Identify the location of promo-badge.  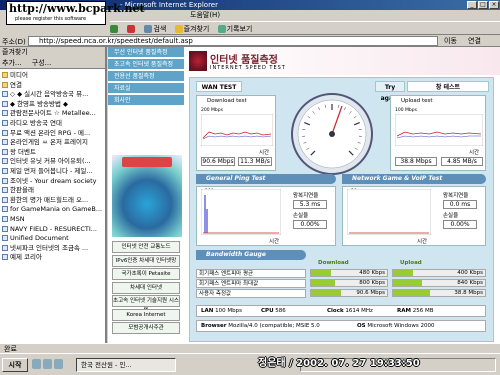
(147, 162).